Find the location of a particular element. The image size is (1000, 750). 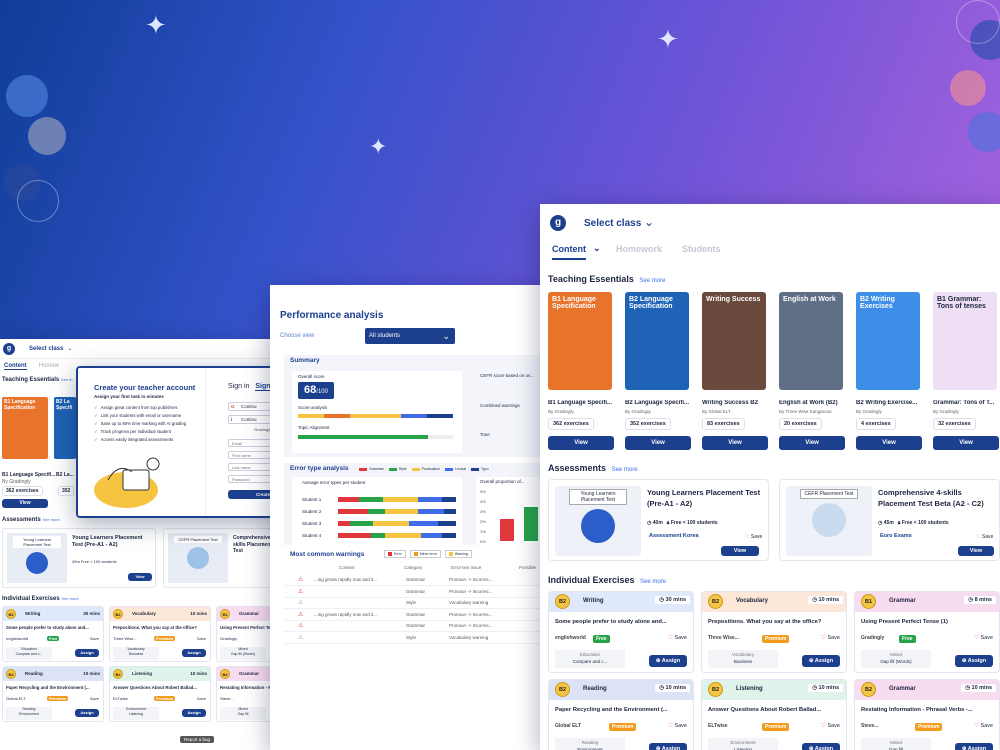

legend-item: Error is located at coordinates (395, 554).